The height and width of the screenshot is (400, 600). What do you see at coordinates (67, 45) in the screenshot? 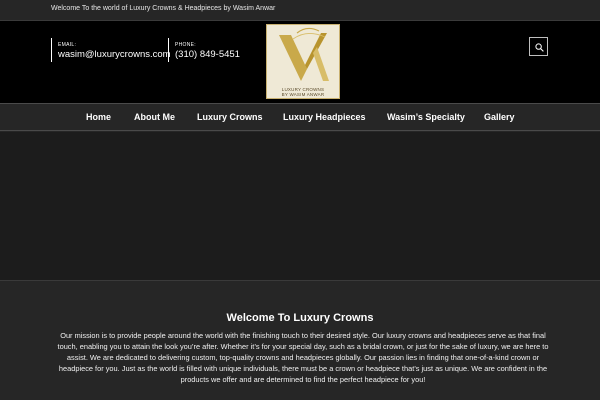
I see `email-label: EMAIL:` at bounding box center [67, 45].